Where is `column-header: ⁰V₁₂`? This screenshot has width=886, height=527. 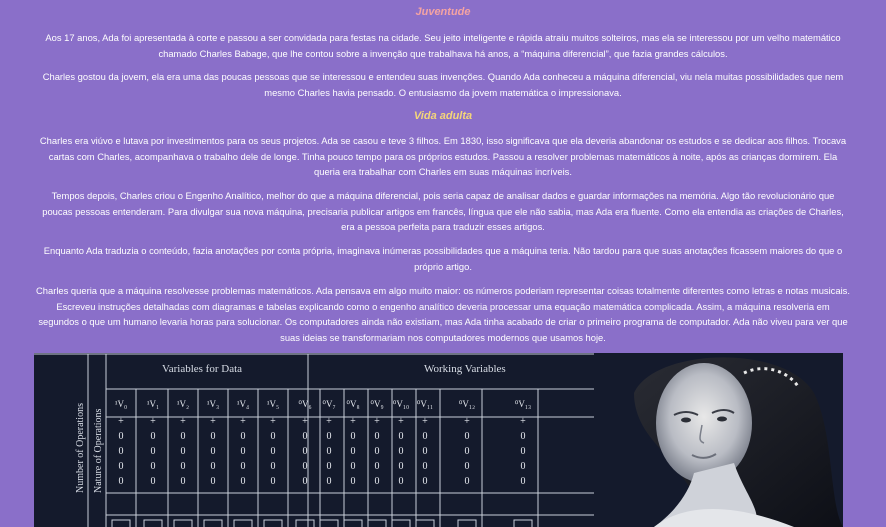 column-header: ⁰V₁₂ is located at coordinates (467, 404).